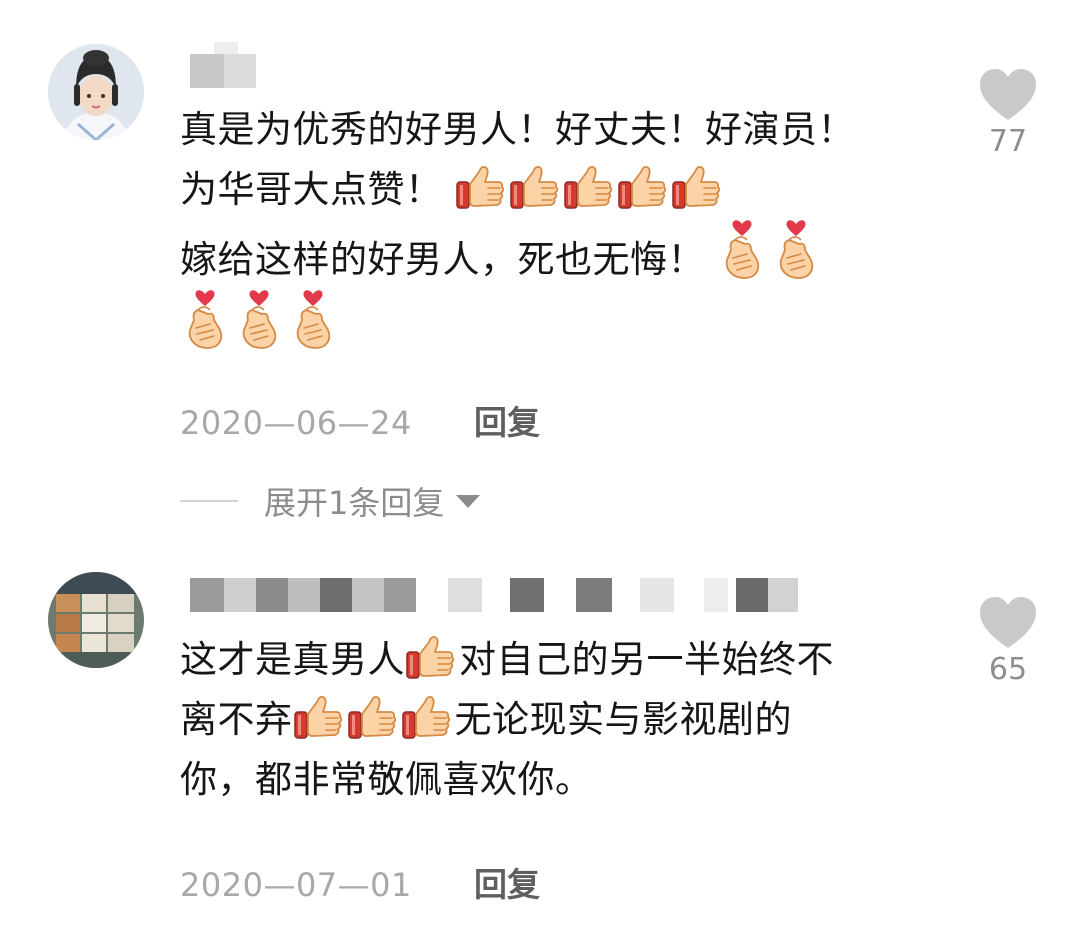 This screenshot has width=1080, height=940. What do you see at coordinates (1008, 669) in the screenshot?
I see `like-count: 65` at bounding box center [1008, 669].